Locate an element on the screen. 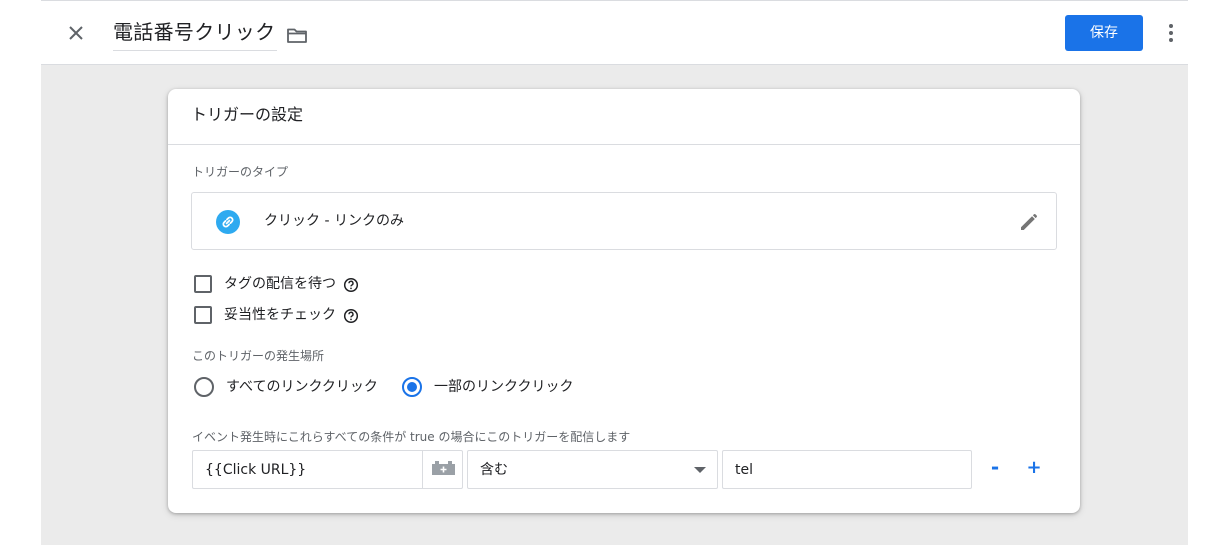  link-icon is located at coordinates (228, 222).